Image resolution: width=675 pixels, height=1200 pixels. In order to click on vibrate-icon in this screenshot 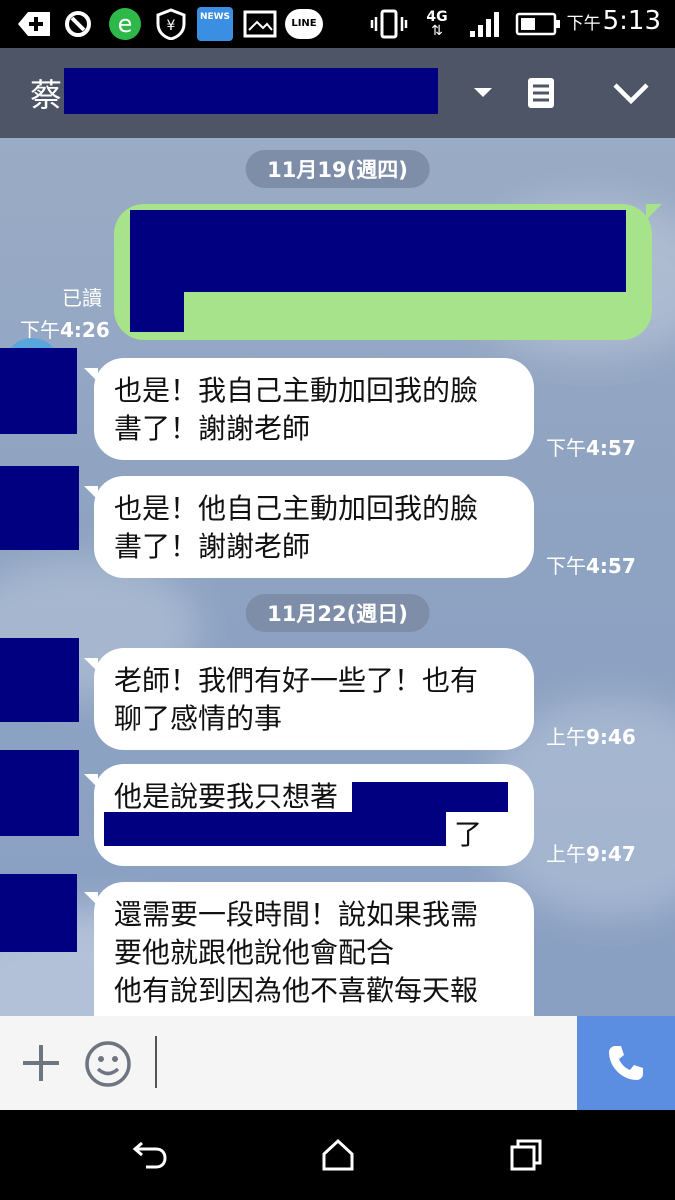, I will do `click(389, 24)`.